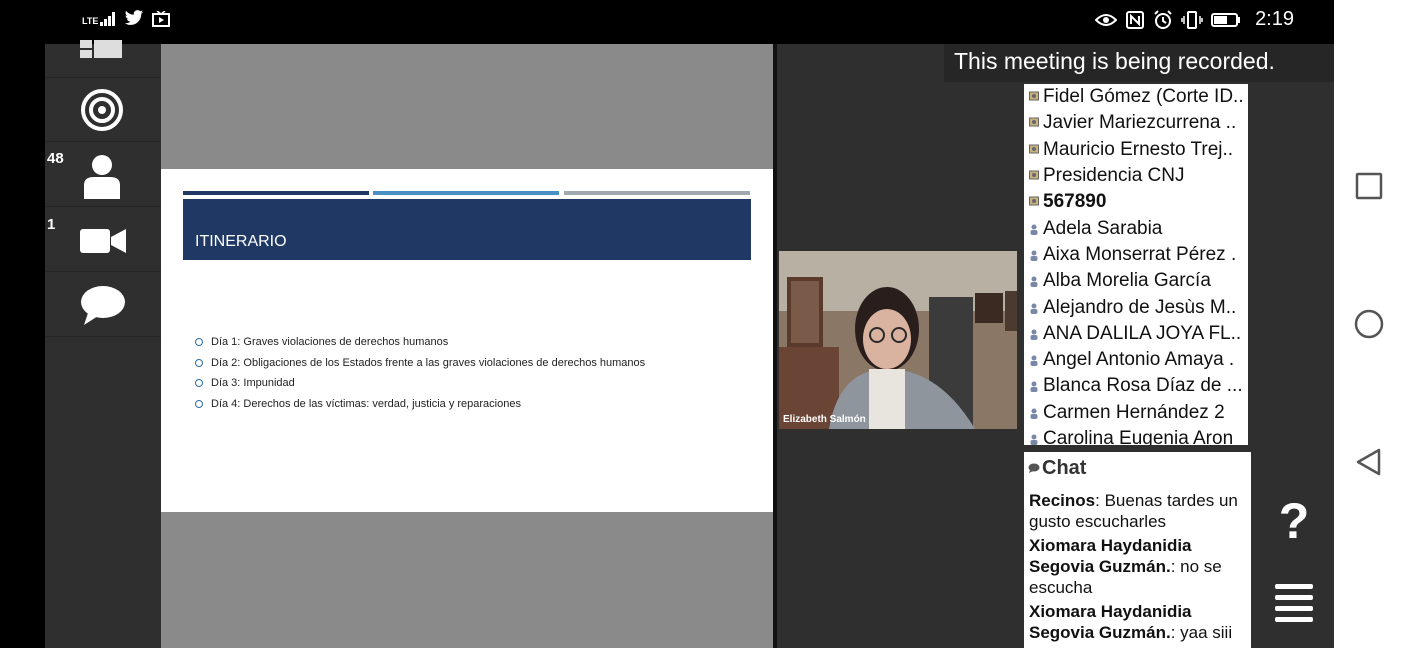 This screenshot has width=1404, height=648. I want to click on network-type: LTE, so click(90, 20).